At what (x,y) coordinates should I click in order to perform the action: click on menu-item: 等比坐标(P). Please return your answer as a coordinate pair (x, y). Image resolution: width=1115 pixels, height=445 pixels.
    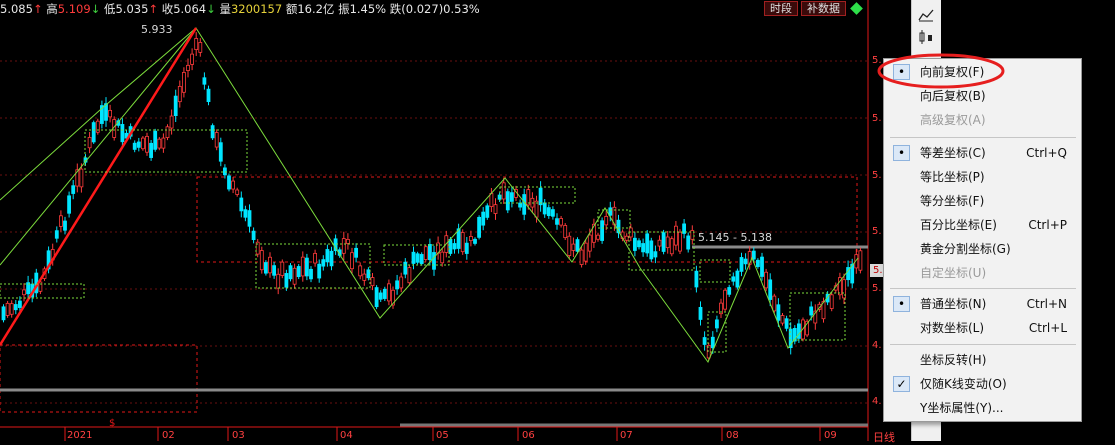
    Looking at the image, I should click on (982, 177).